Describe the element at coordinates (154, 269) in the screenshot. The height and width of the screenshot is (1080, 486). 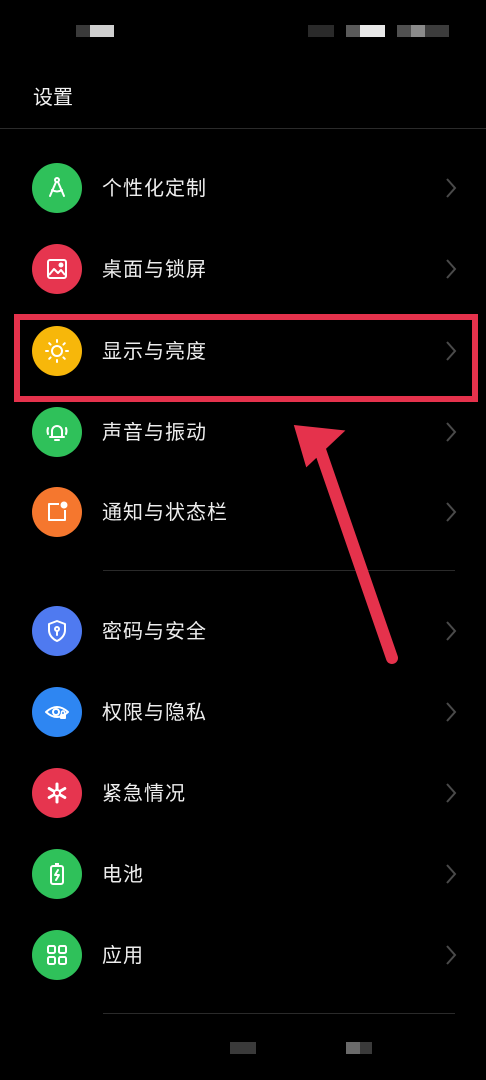
I see `menu-item-label: 桌面与锁屏` at that location.